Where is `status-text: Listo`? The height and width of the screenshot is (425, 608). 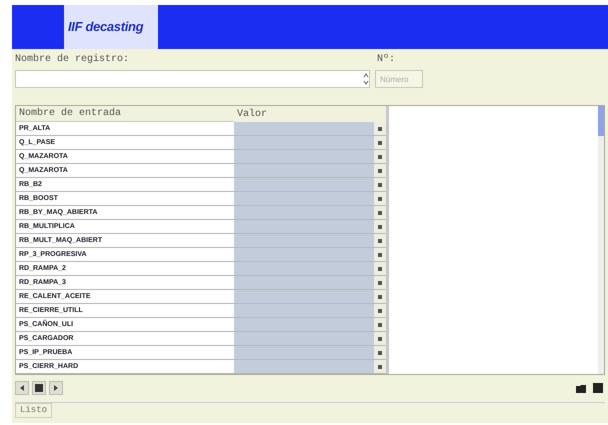 status-text: Listo is located at coordinates (33, 410).